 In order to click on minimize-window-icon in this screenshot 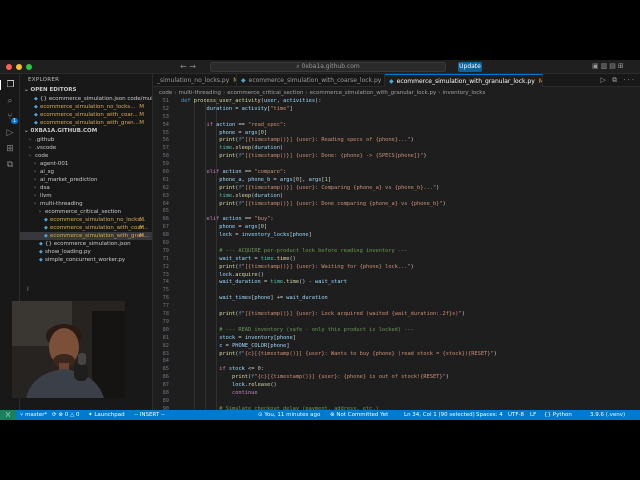, I will do `click(19, 67)`.